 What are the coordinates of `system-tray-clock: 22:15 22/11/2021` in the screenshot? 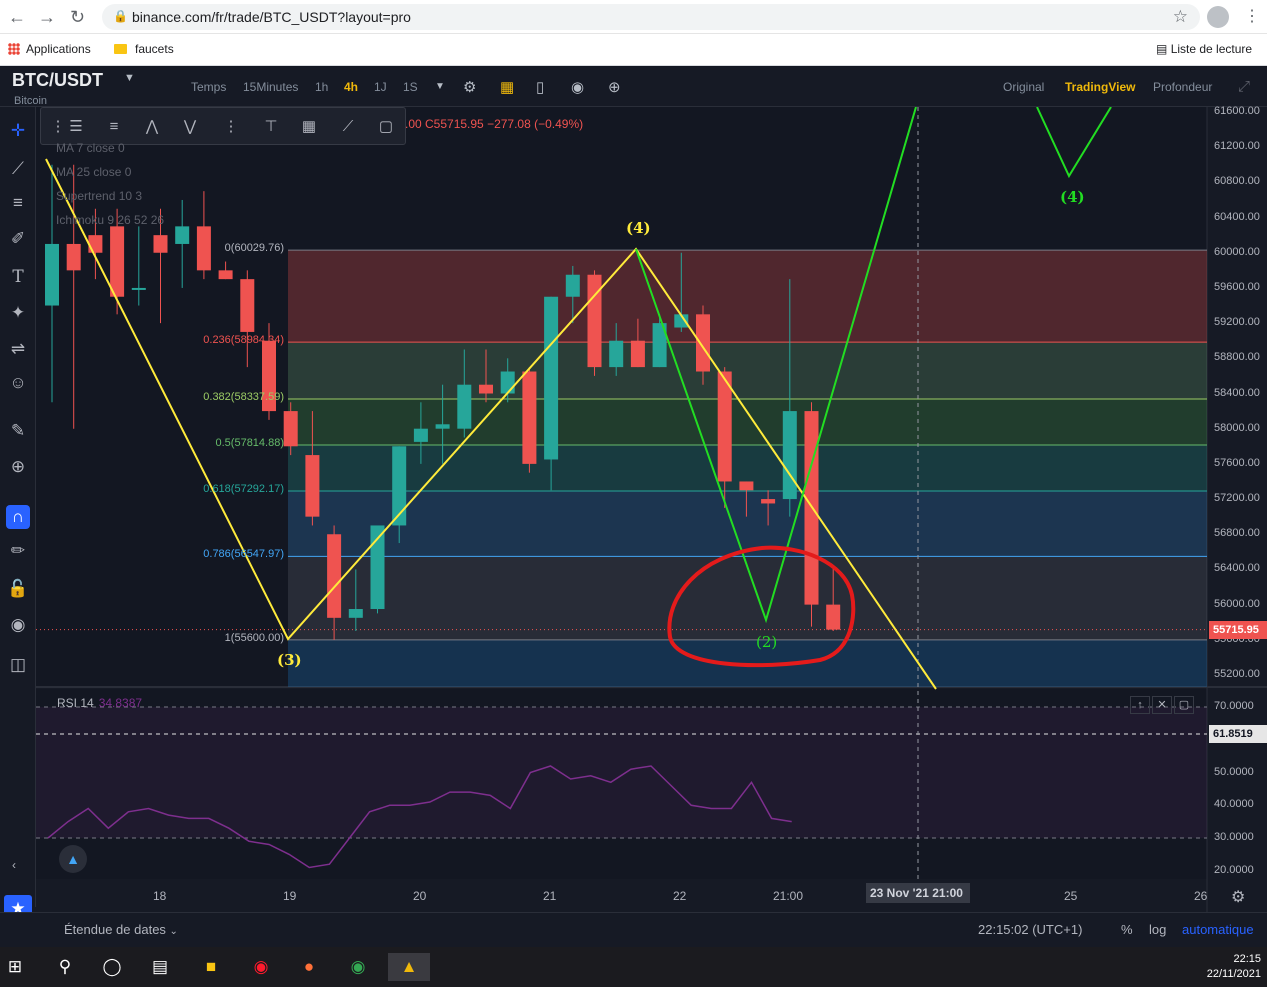 It's located at (1234, 967).